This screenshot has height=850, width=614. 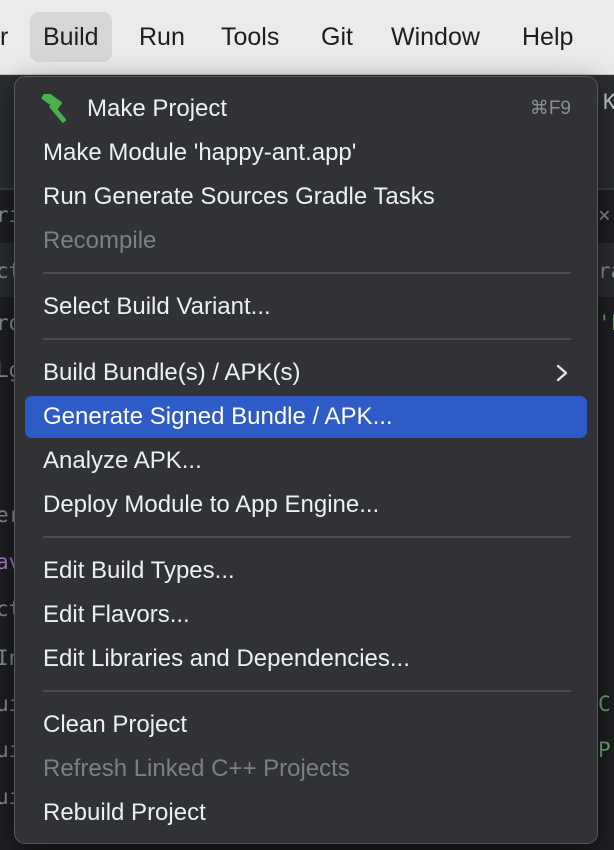 What do you see at coordinates (306, 241) in the screenshot?
I see `menu-item-recompile: Recompile` at bounding box center [306, 241].